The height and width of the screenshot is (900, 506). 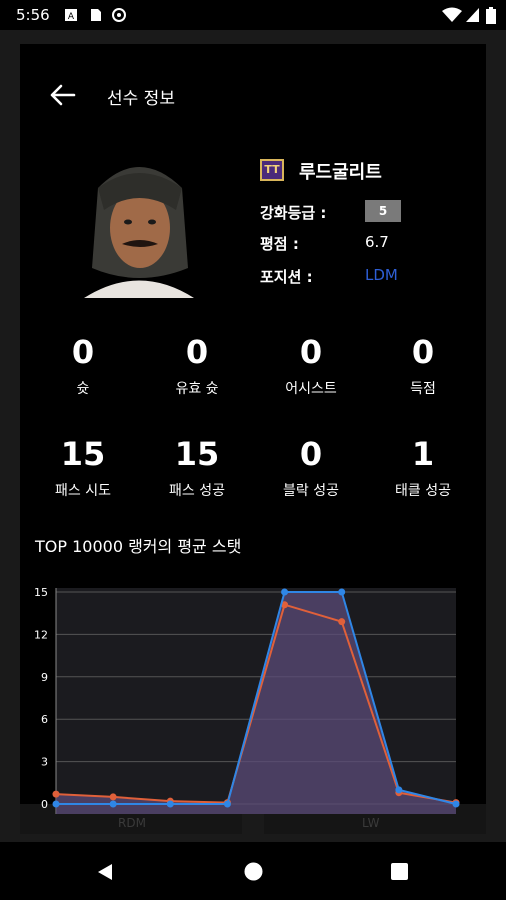 What do you see at coordinates (423, 454) in the screenshot?
I see `stat-value: 1` at bounding box center [423, 454].